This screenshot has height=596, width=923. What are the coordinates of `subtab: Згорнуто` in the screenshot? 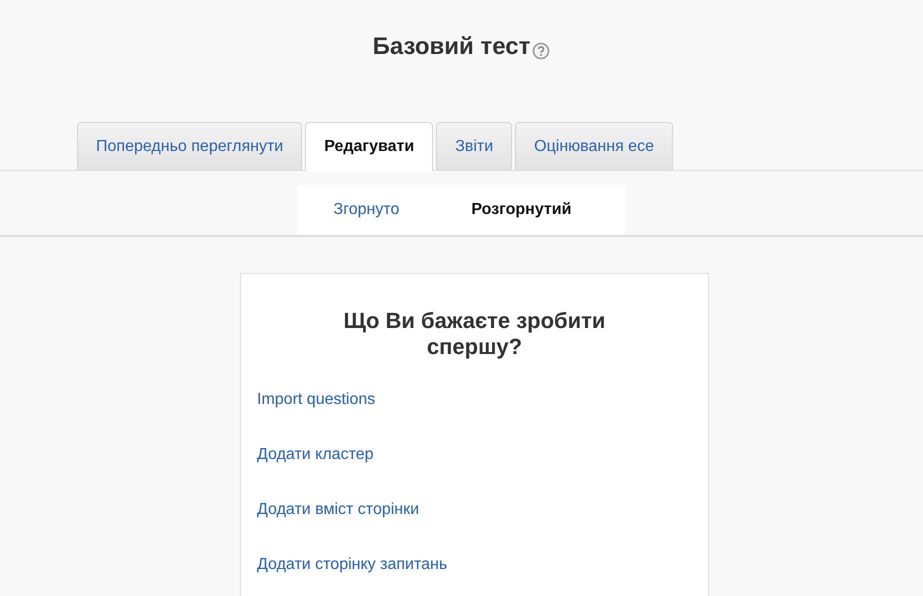 It's located at (366, 210).